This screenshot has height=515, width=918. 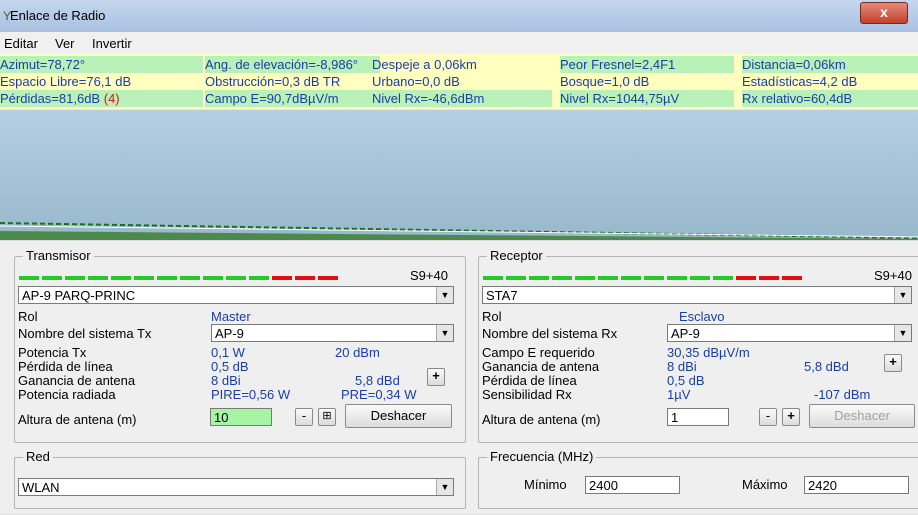 What do you see at coordinates (462, 98) in the screenshot?
I see `rx-level-dbm-value: Nivel Rx=-46,6dBm` at bounding box center [462, 98].